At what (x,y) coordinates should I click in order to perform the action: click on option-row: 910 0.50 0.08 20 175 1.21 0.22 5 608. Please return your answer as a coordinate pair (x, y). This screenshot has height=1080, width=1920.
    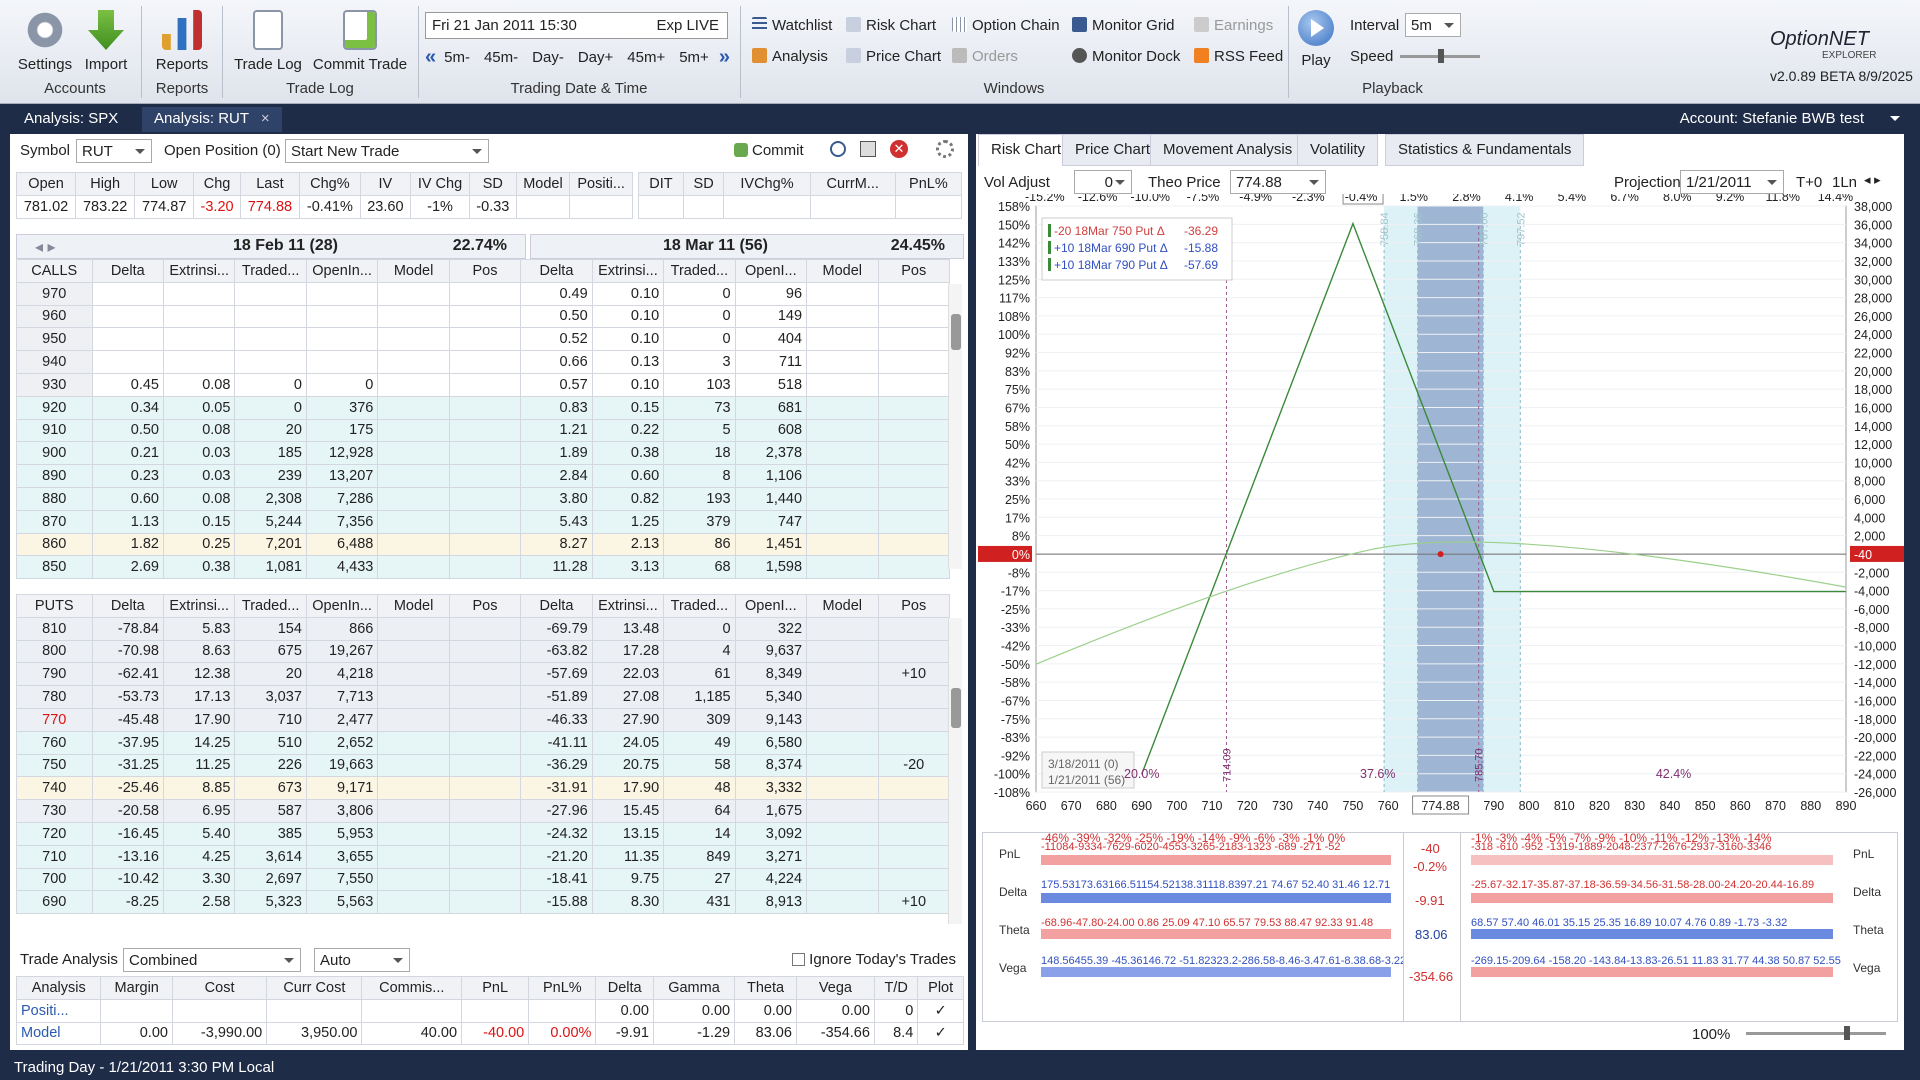
    Looking at the image, I should click on (483, 430).